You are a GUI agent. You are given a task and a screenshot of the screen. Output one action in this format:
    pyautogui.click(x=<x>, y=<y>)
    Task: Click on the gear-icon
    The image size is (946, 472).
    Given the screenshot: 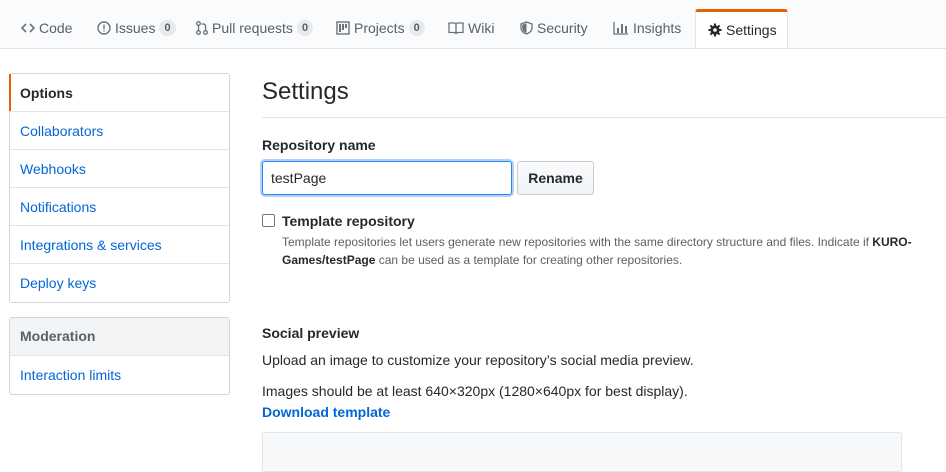 What is the action you would take?
    pyautogui.click(x=715, y=30)
    